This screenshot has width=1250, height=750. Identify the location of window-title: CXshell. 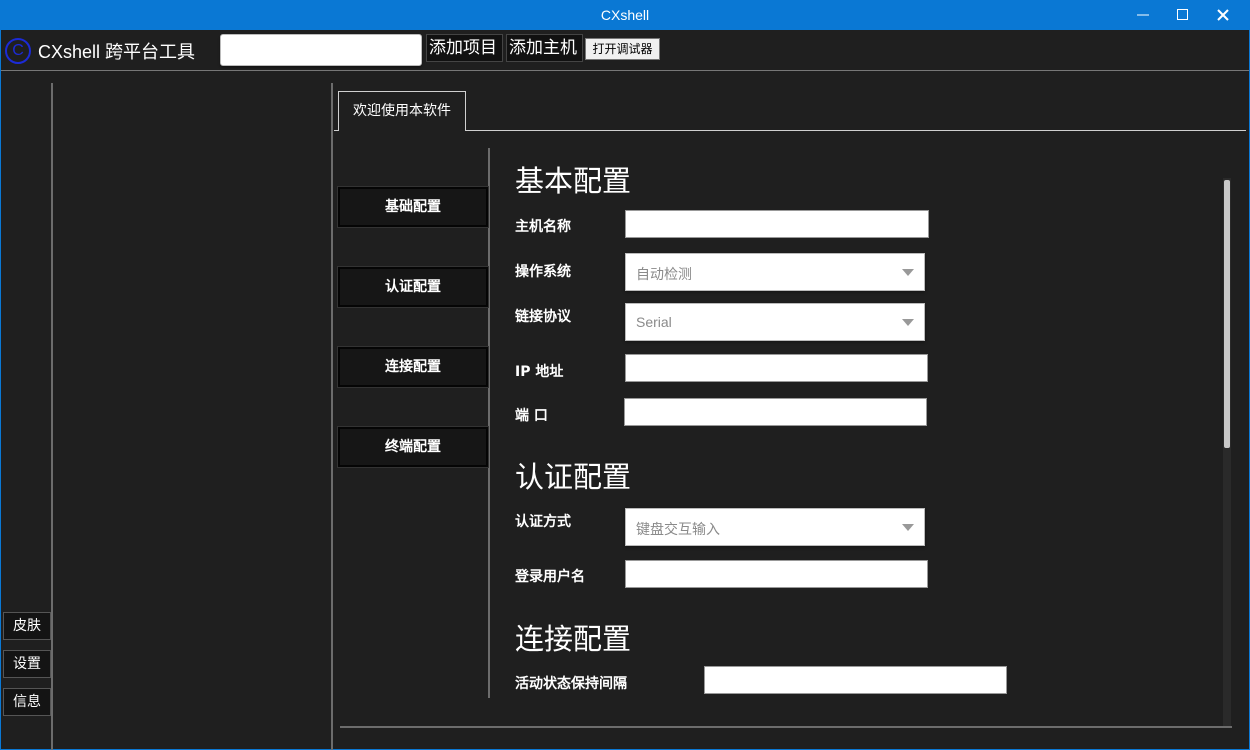
(625, 15).